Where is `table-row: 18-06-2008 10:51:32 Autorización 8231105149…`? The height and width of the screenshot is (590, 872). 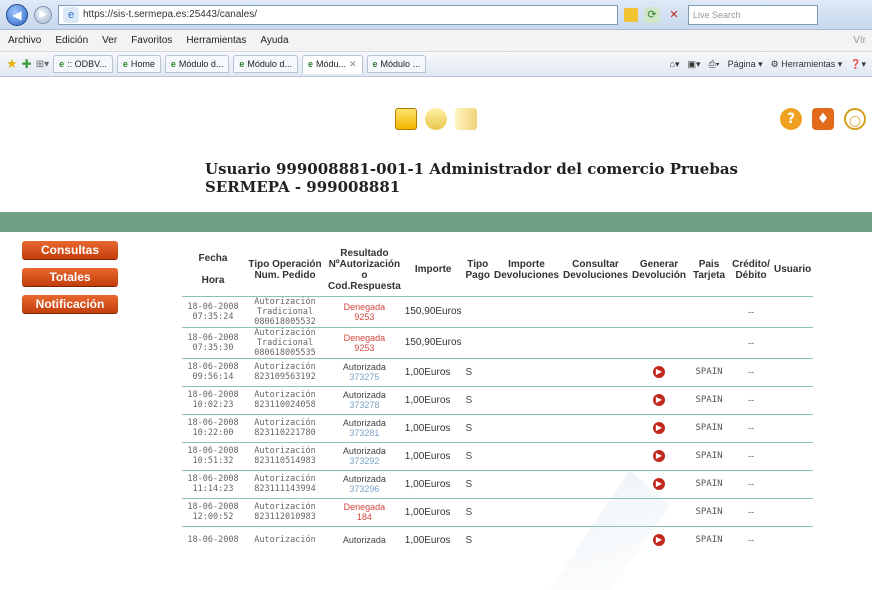 table-row: 18-06-2008 10:51:32 Autorización 8231105149… is located at coordinates (498, 455).